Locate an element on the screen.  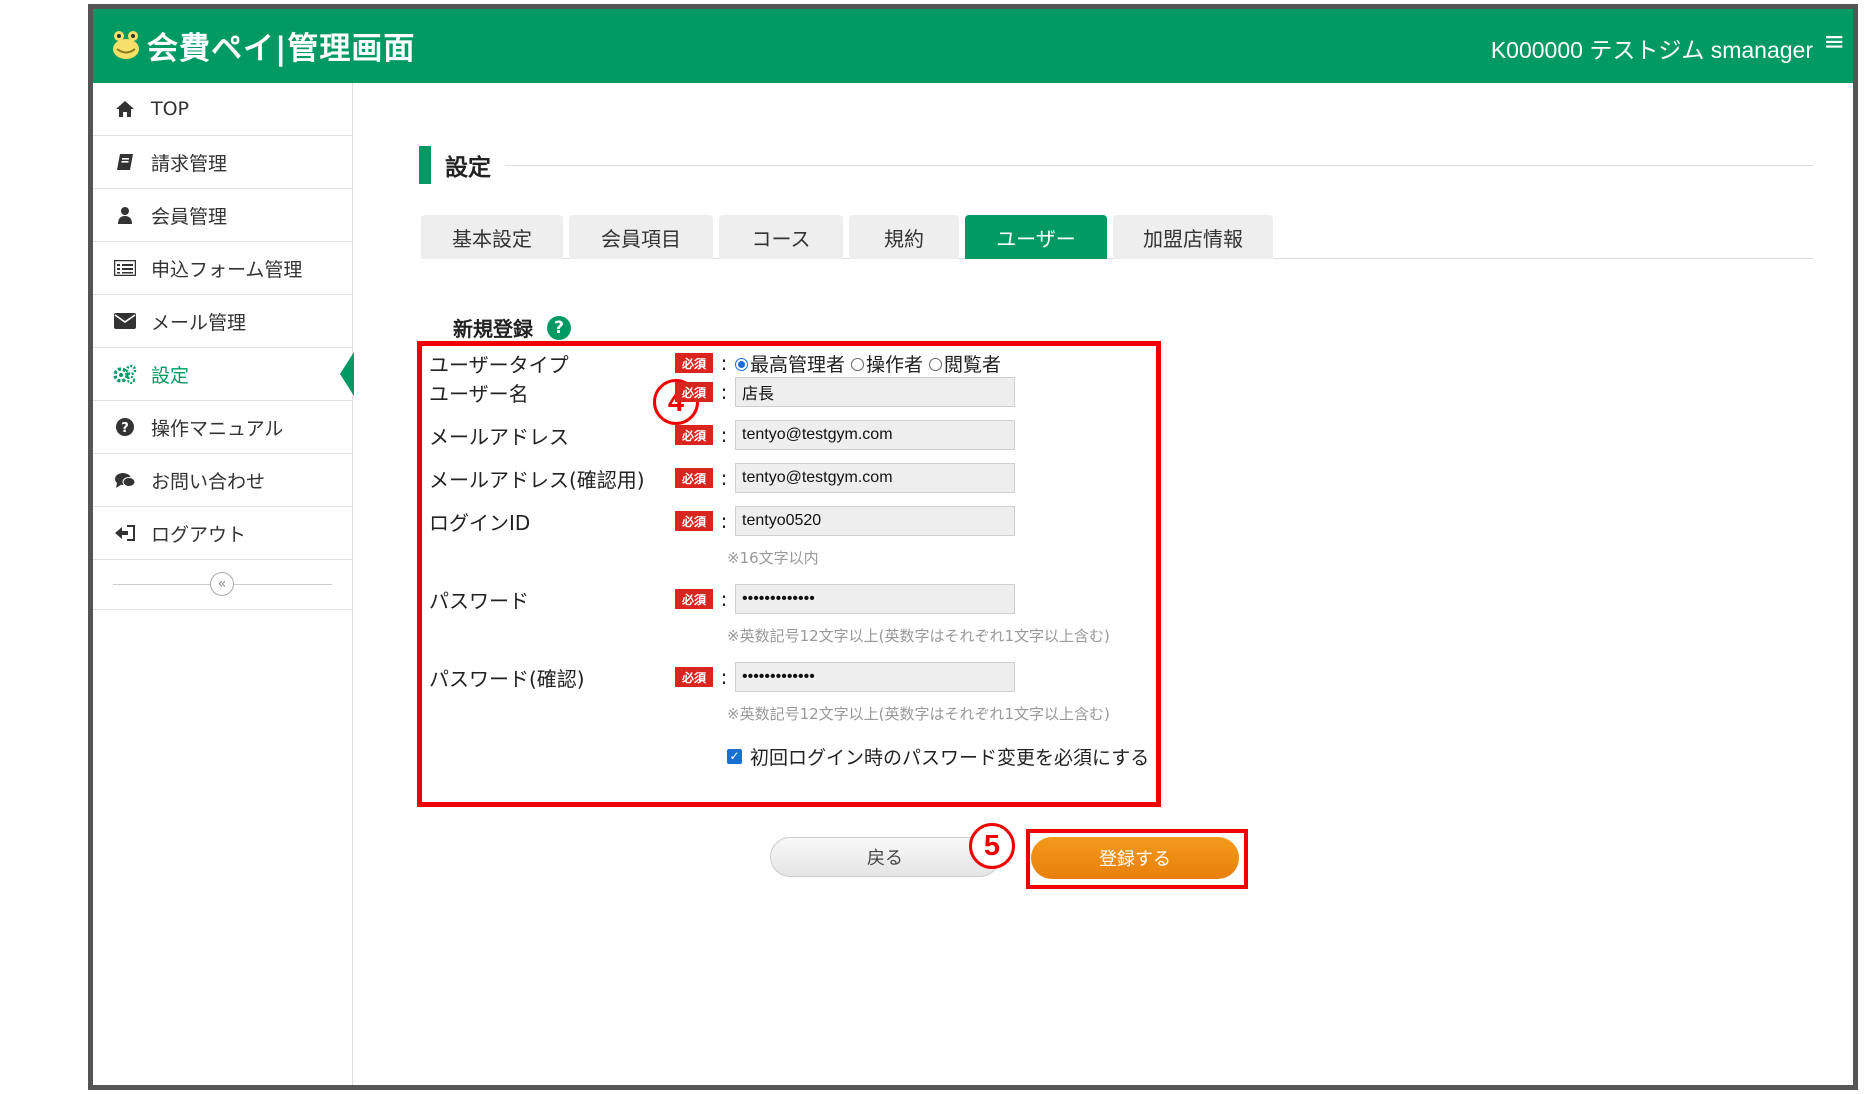
password-hint: ※英数記号12文字以上(英数字はそれぞれ1文字以上含む) is located at coordinates (918, 636).